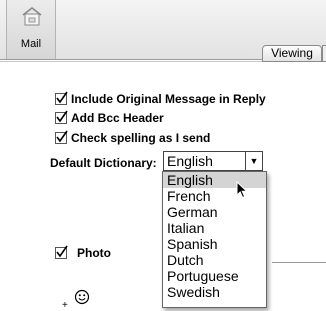 Image resolution: width=326 pixels, height=311 pixels. I want to click on photo-label: Photo, so click(94, 253).